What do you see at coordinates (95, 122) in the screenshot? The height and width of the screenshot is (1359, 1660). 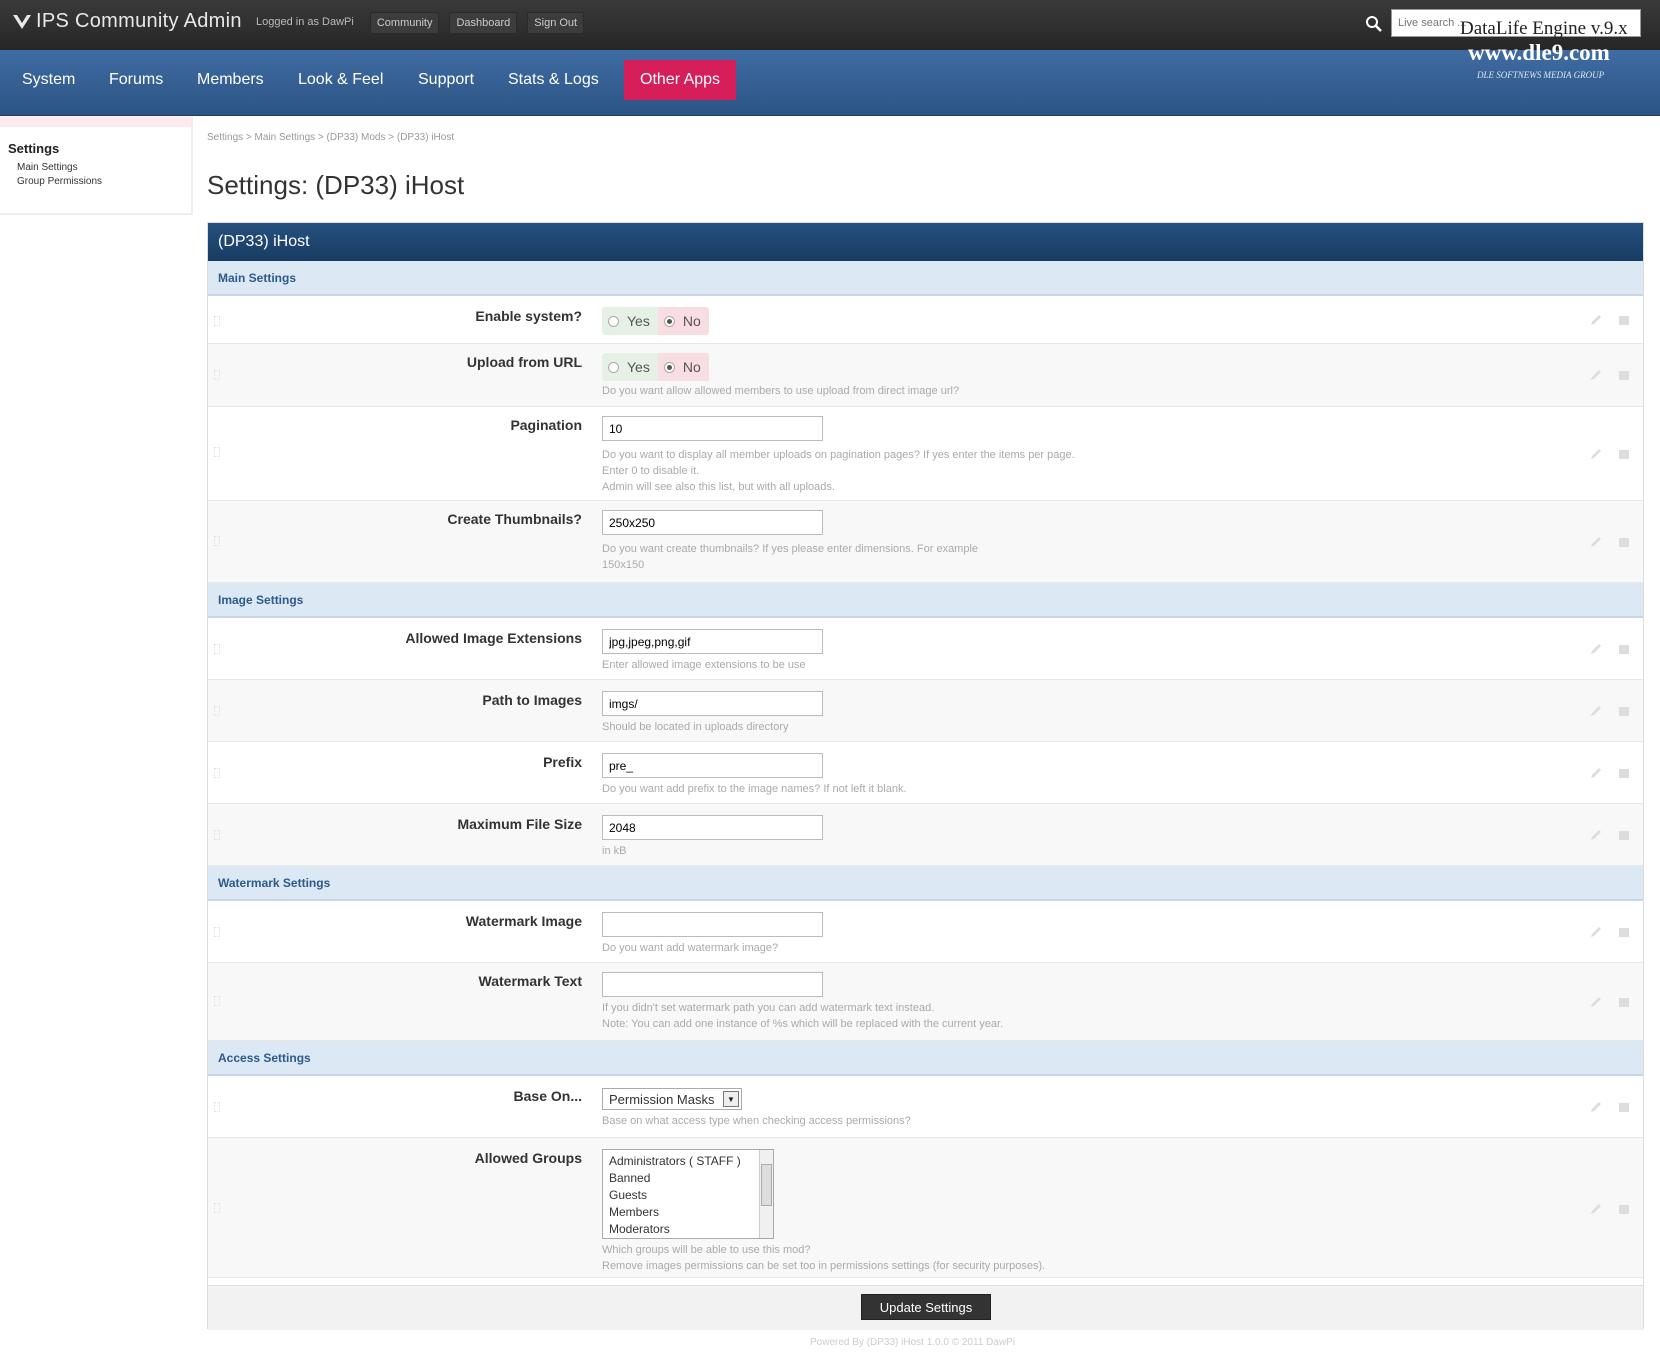 I see `sidebar-strip` at bounding box center [95, 122].